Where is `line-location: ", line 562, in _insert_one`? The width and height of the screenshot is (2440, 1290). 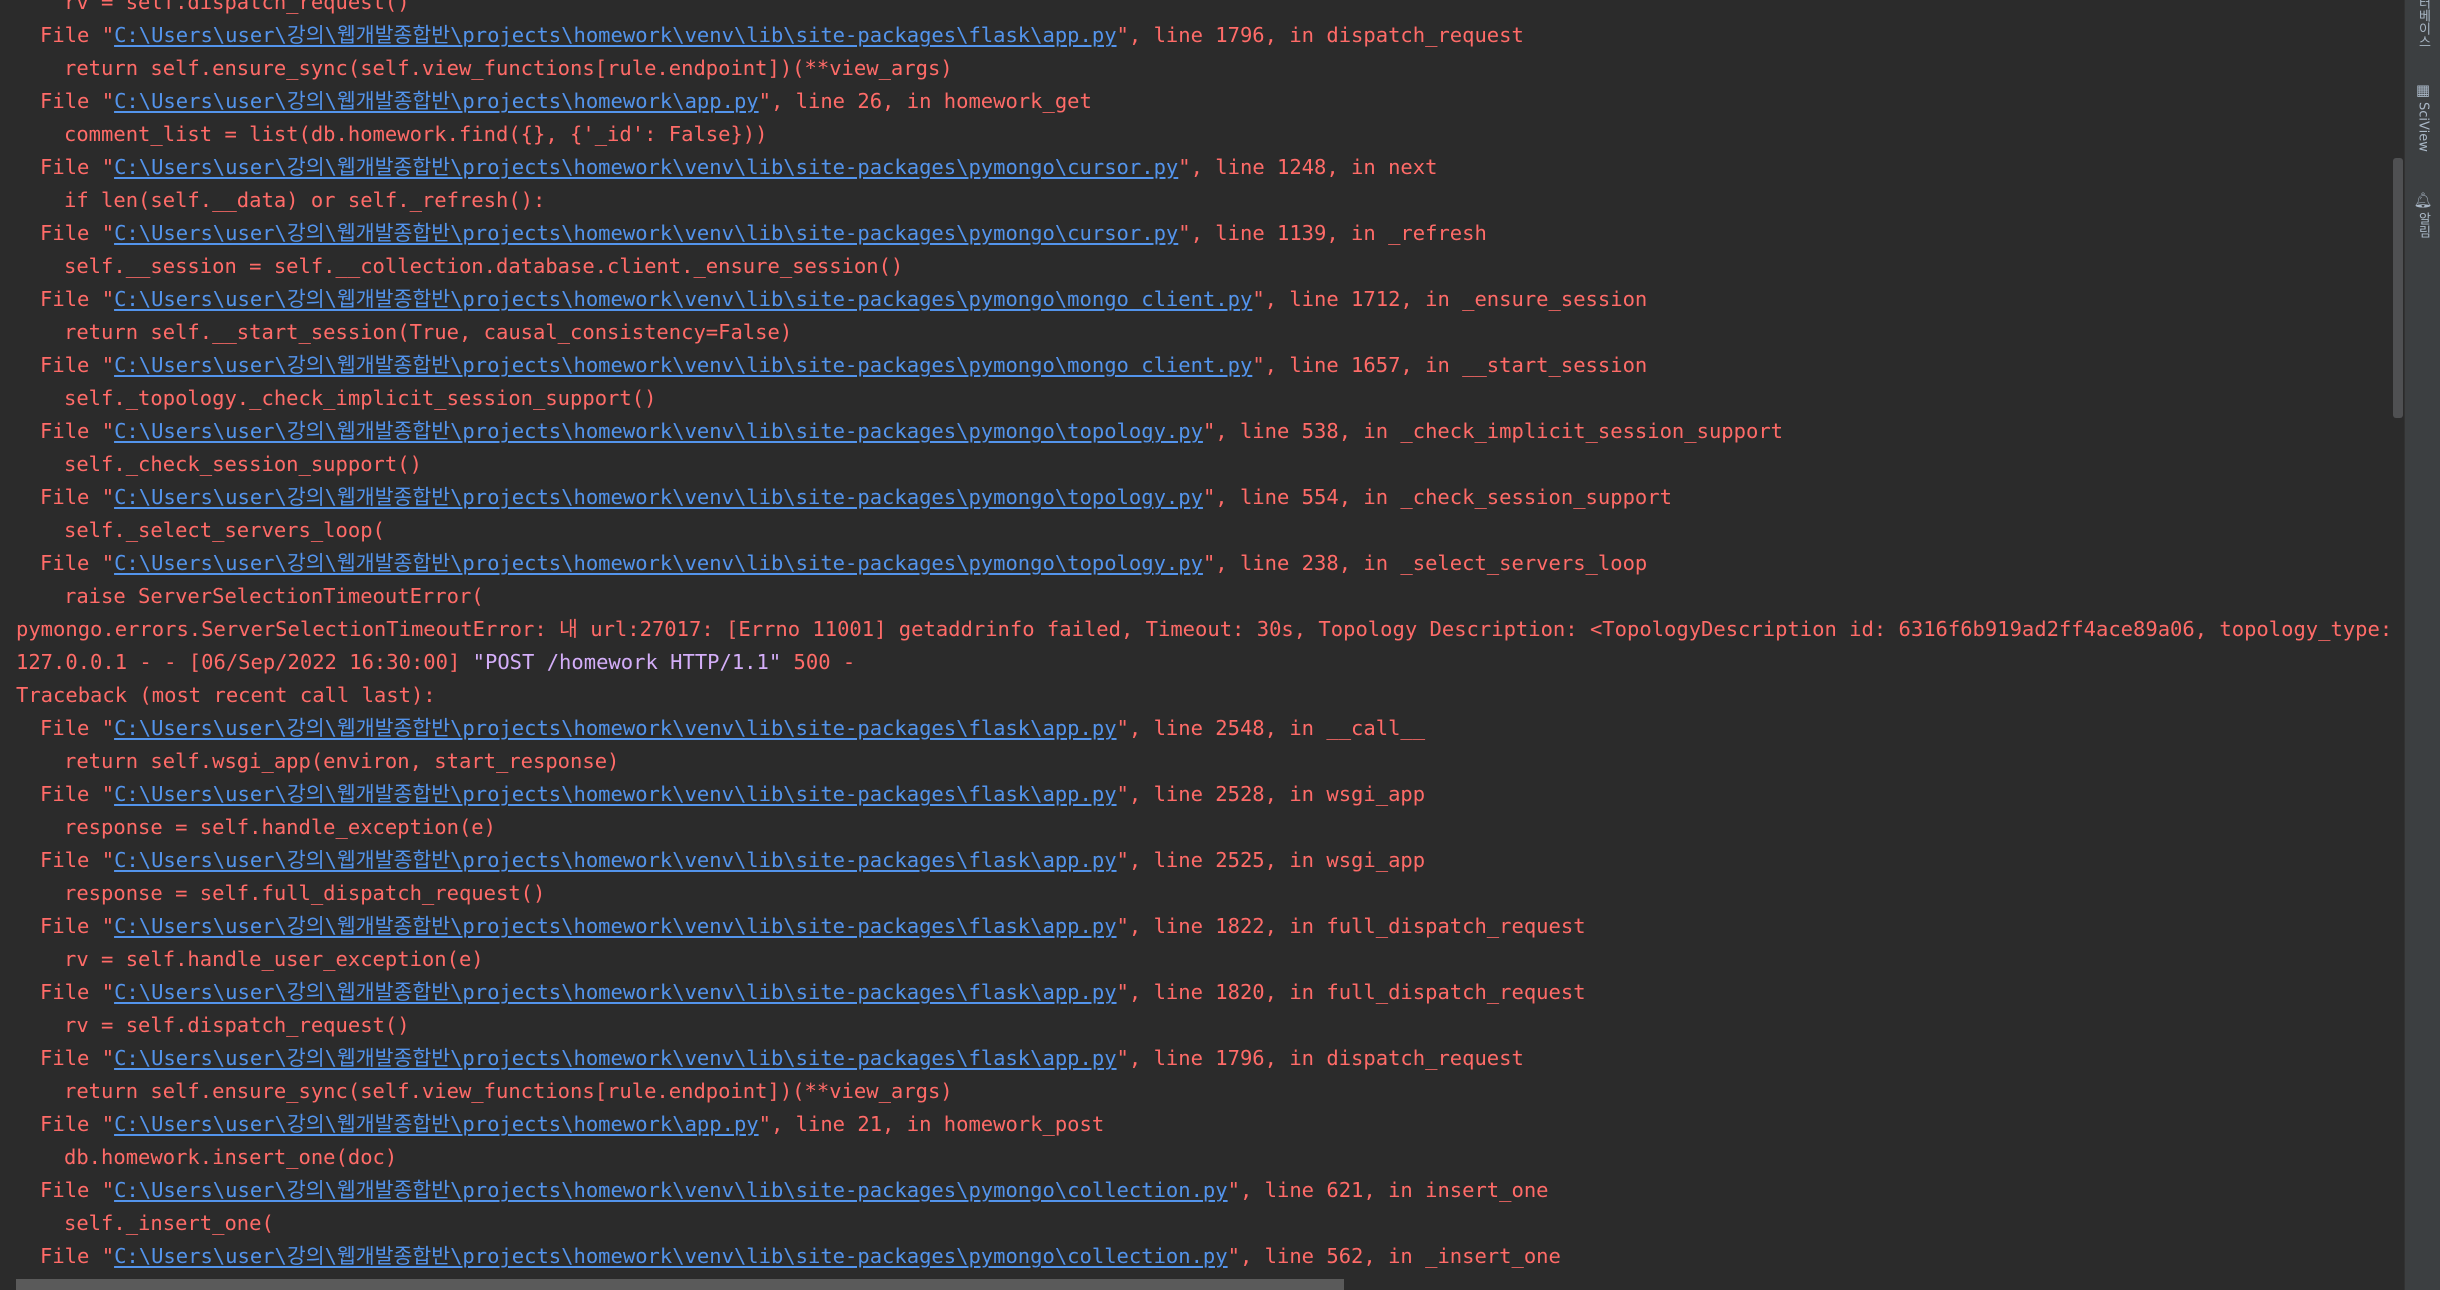
line-location: ", line 562, in _insert_one is located at coordinates (1394, 1256).